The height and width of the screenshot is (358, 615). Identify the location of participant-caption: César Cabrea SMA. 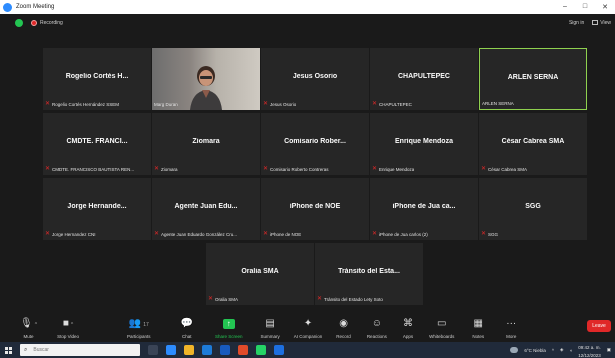
(508, 169).